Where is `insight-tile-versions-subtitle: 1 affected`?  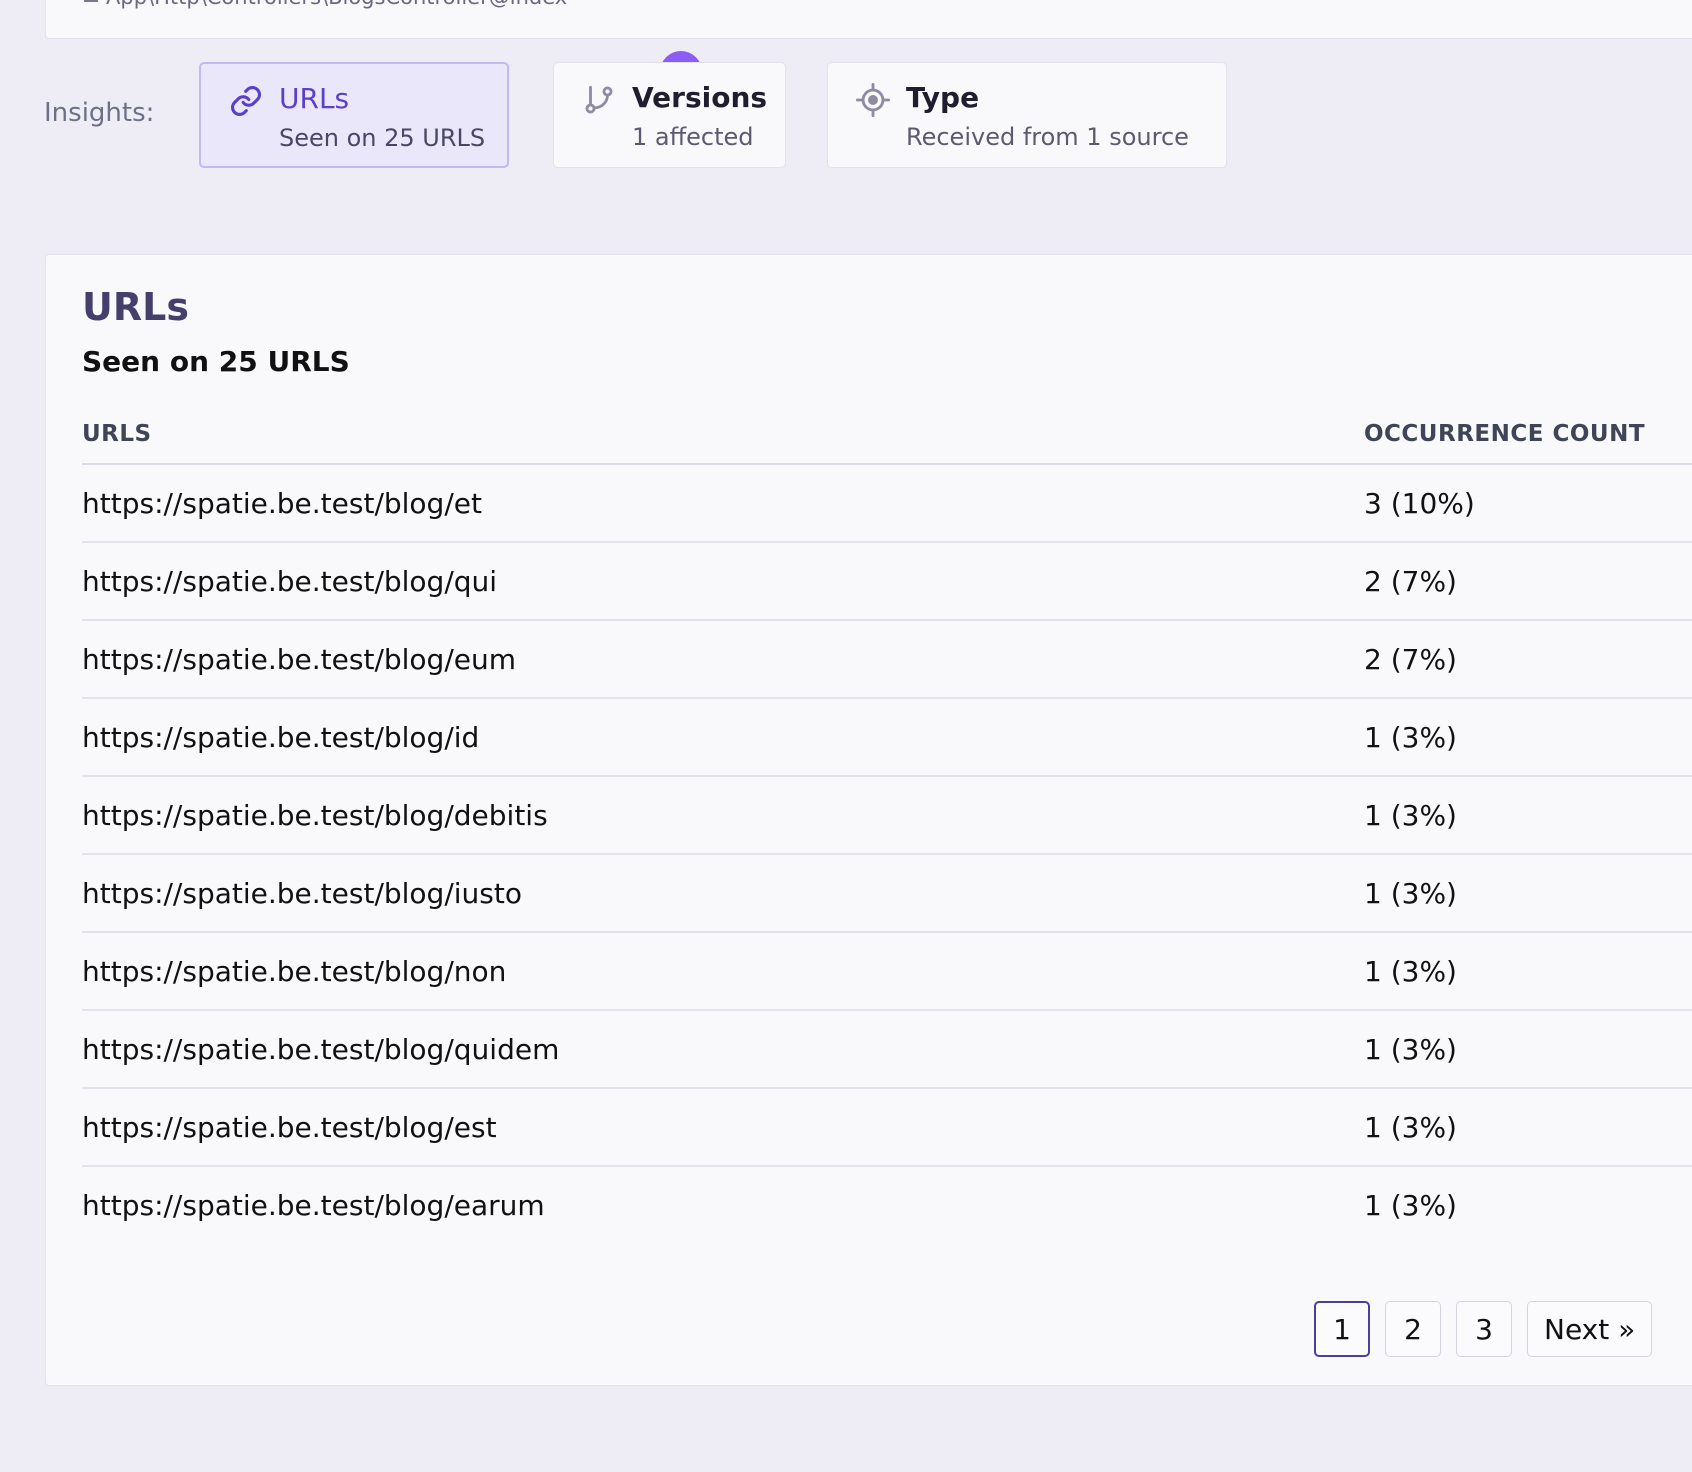
insight-tile-versions-subtitle: 1 affected is located at coordinates (693, 137).